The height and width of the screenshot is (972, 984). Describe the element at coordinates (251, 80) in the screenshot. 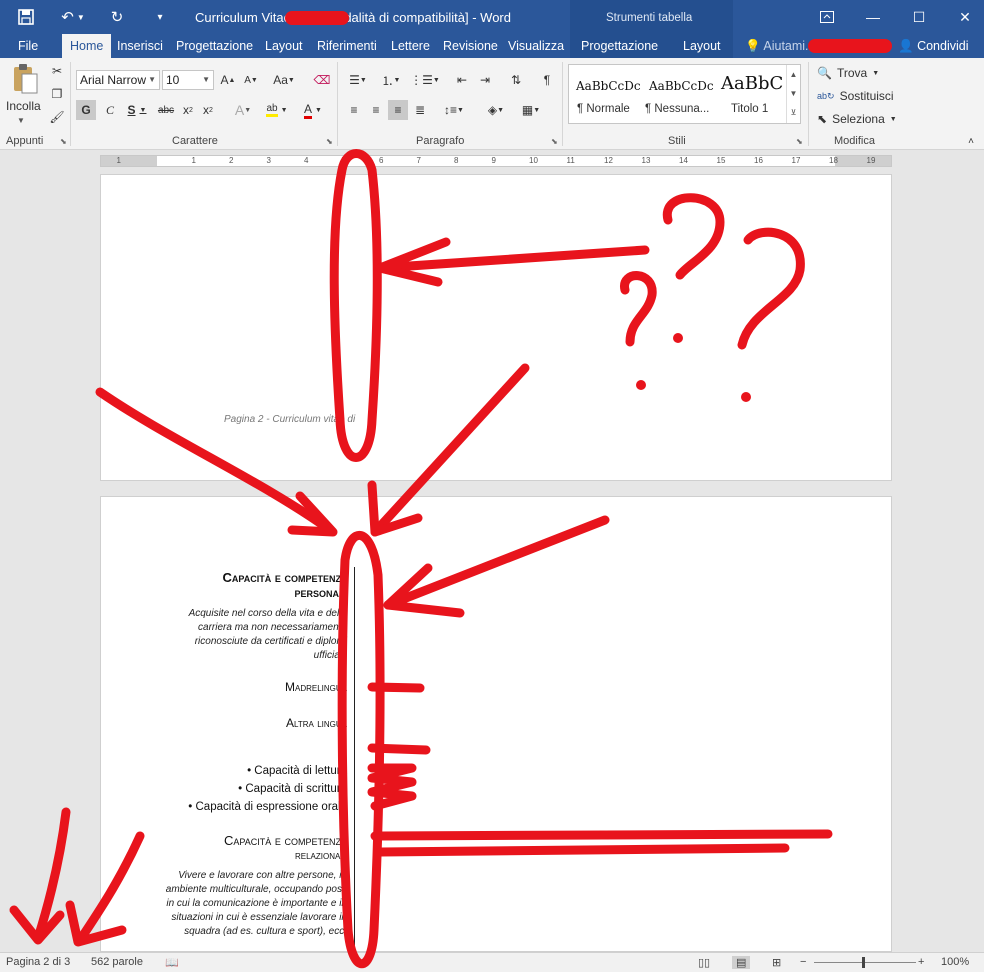

I see `shrink-font-icon: A ▼` at that location.